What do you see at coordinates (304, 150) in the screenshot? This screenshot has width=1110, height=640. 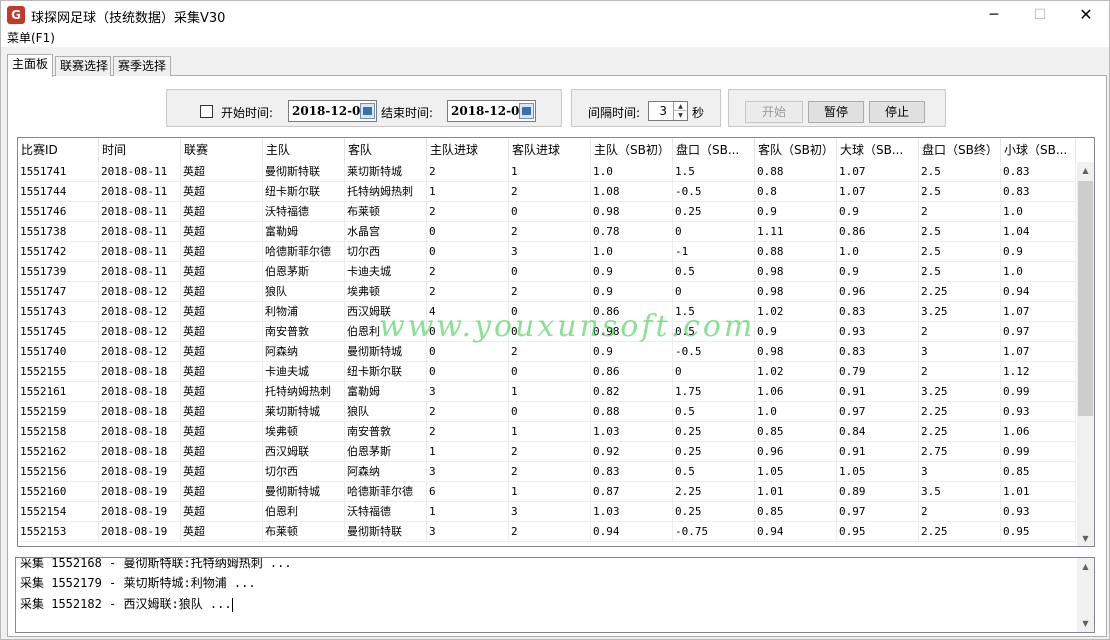 I see `column-header: 主队` at bounding box center [304, 150].